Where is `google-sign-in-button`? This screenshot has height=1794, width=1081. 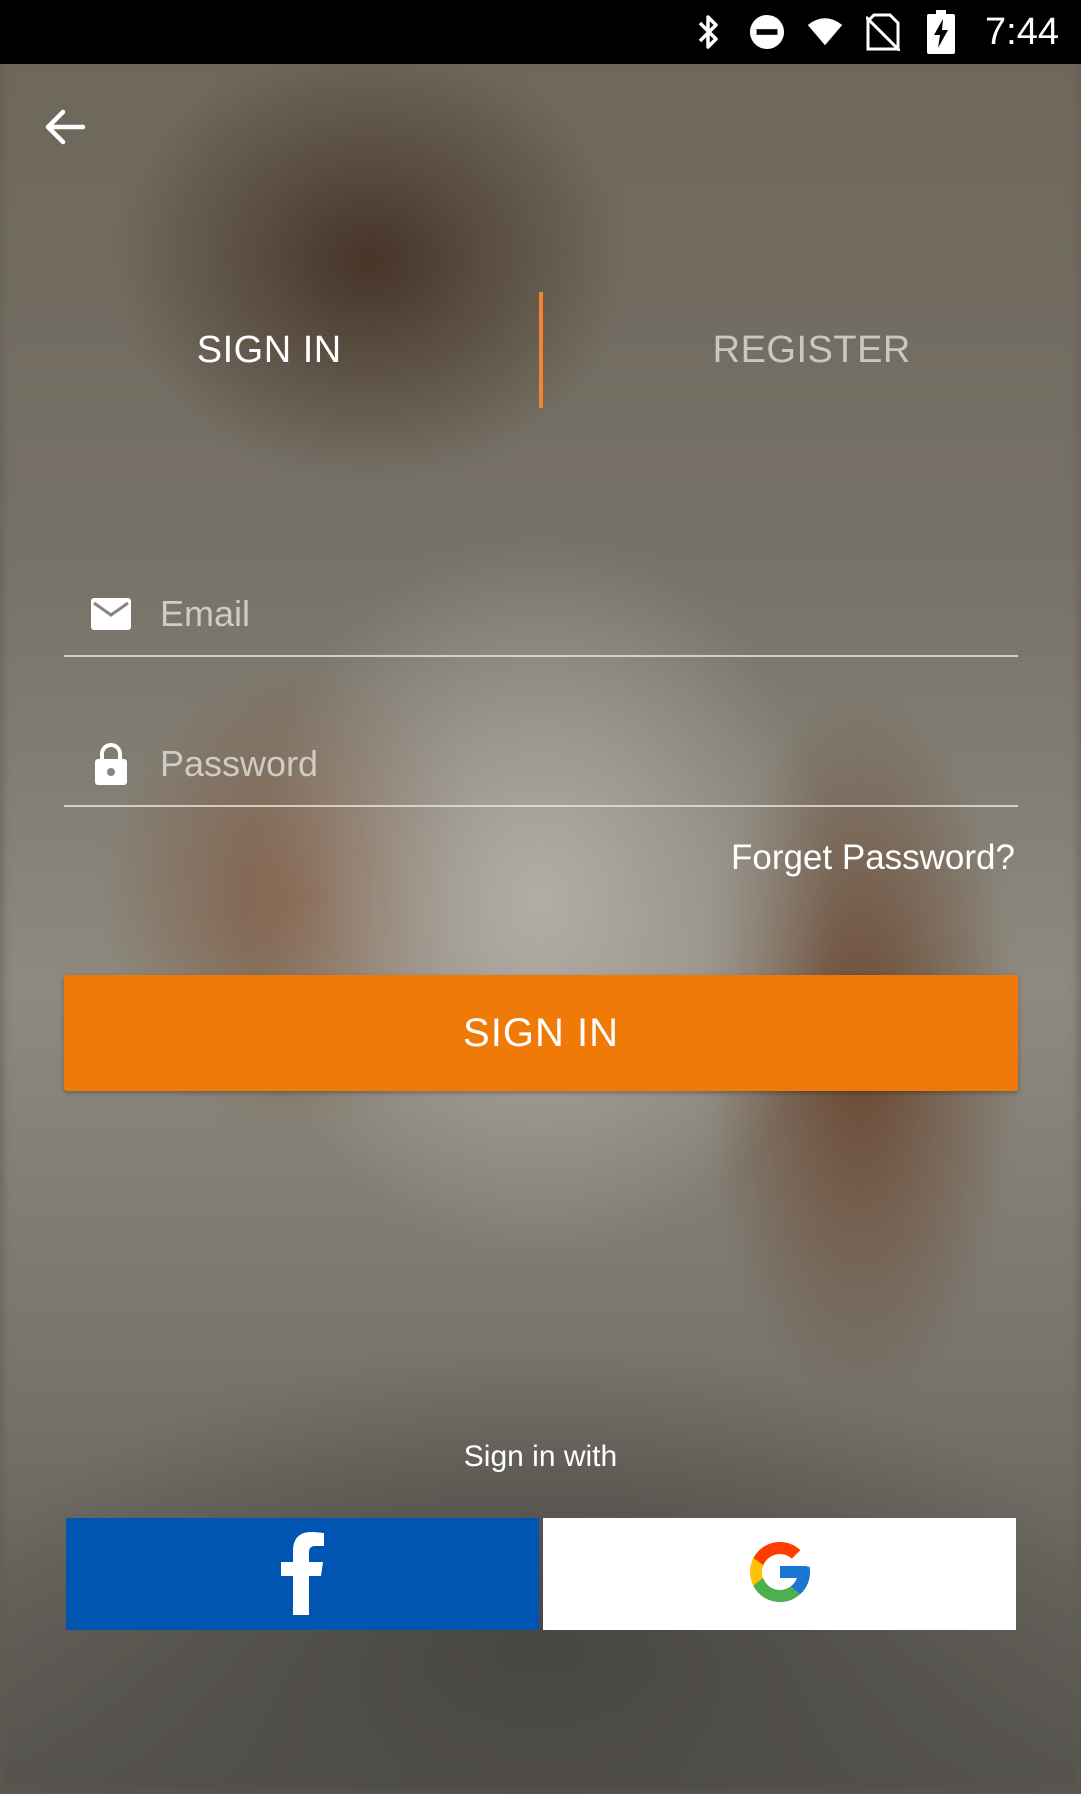
google-sign-in-button is located at coordinates (779, 1574).